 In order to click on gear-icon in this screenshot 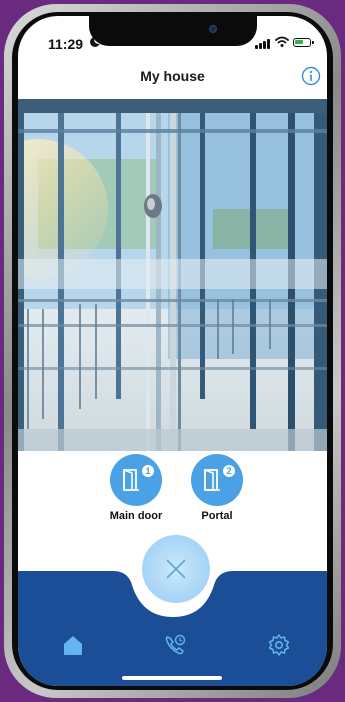, I will do `click(279, 645)`.